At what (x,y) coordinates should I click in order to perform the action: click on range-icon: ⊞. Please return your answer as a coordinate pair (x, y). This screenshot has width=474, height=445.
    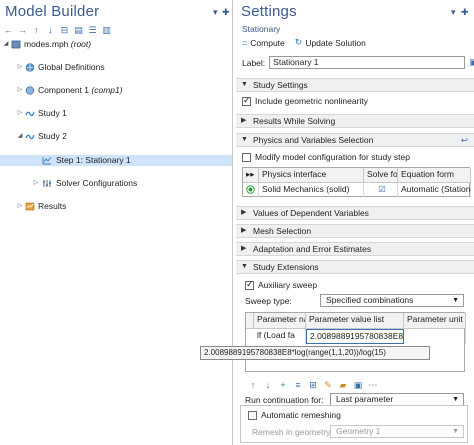
    Looking at the image, I should click on (313, 385).